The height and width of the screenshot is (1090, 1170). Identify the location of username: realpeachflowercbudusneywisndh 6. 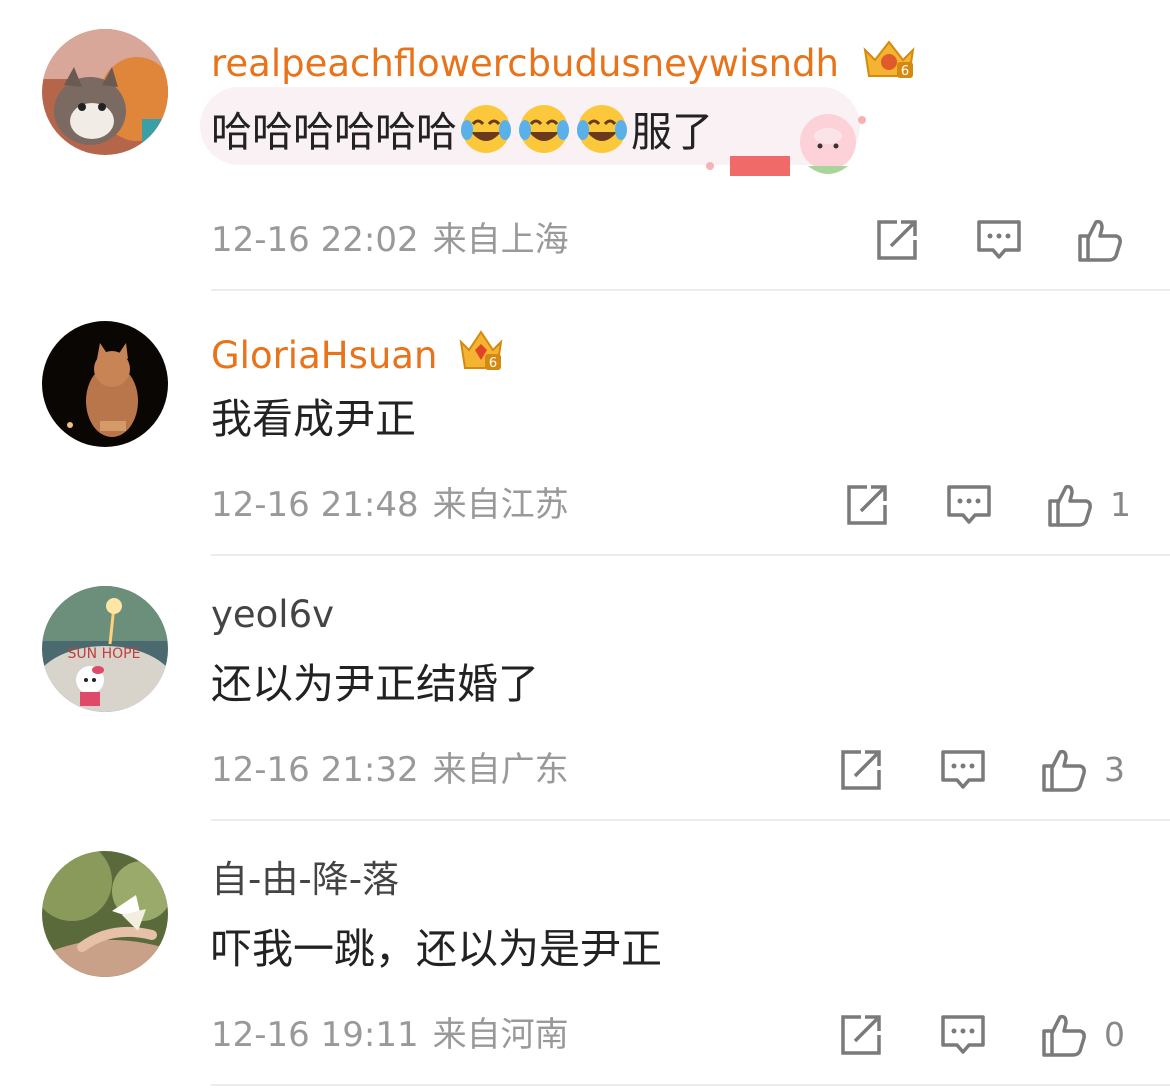
(564, 63).